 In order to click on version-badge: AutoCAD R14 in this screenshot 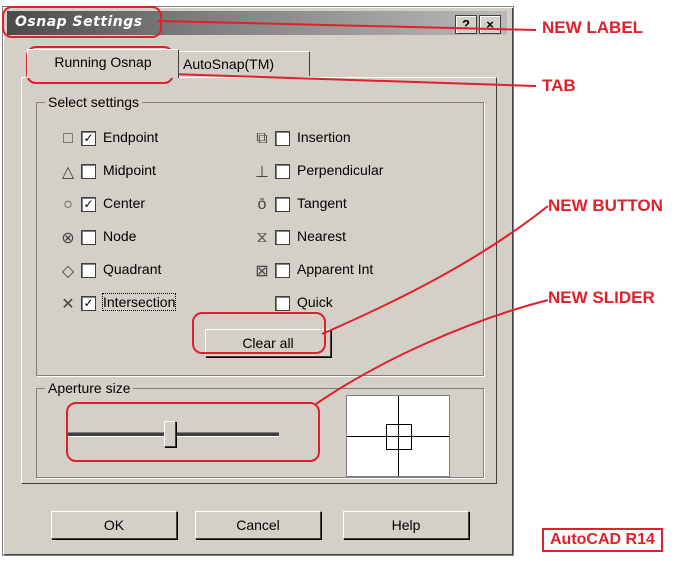, I will do `click(602, 540)`.